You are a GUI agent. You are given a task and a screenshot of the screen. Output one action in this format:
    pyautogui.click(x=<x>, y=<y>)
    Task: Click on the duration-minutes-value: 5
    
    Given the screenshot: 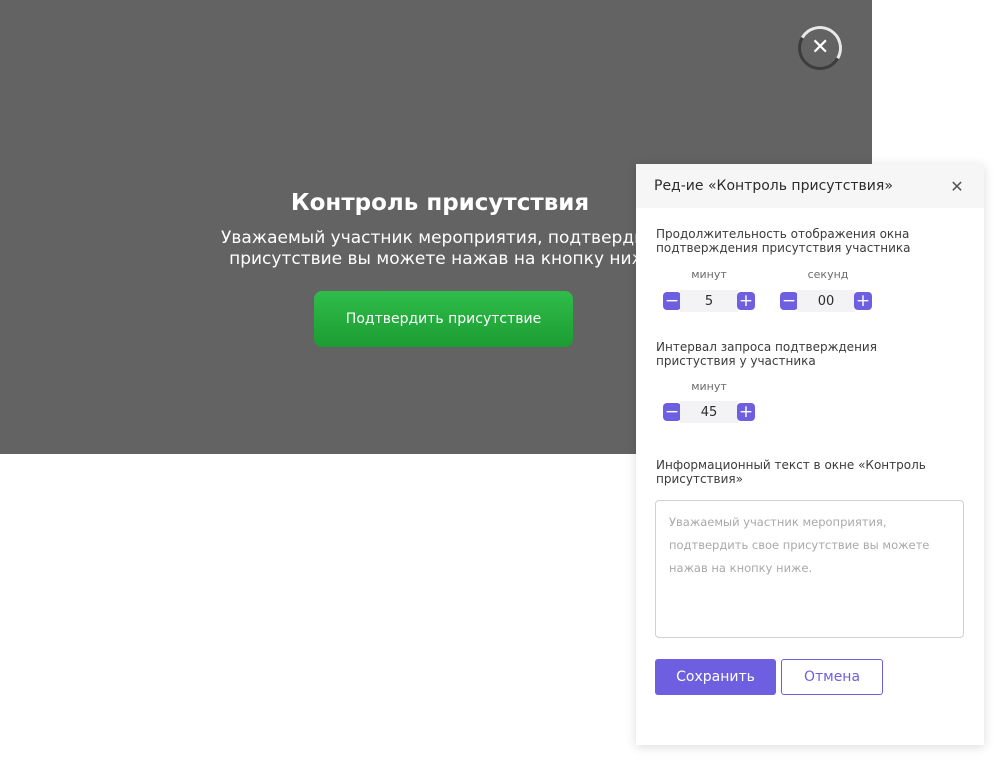 What is the action you would take?
    pyautogui.click(x=709, y=301)
    